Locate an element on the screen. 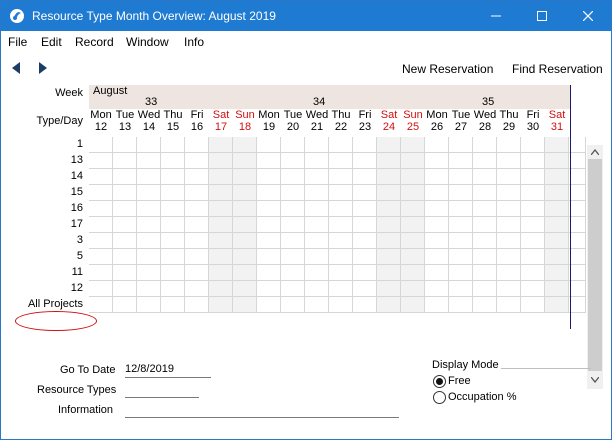  resource-type-row-label: 17 is located at coordinates (77, 224).